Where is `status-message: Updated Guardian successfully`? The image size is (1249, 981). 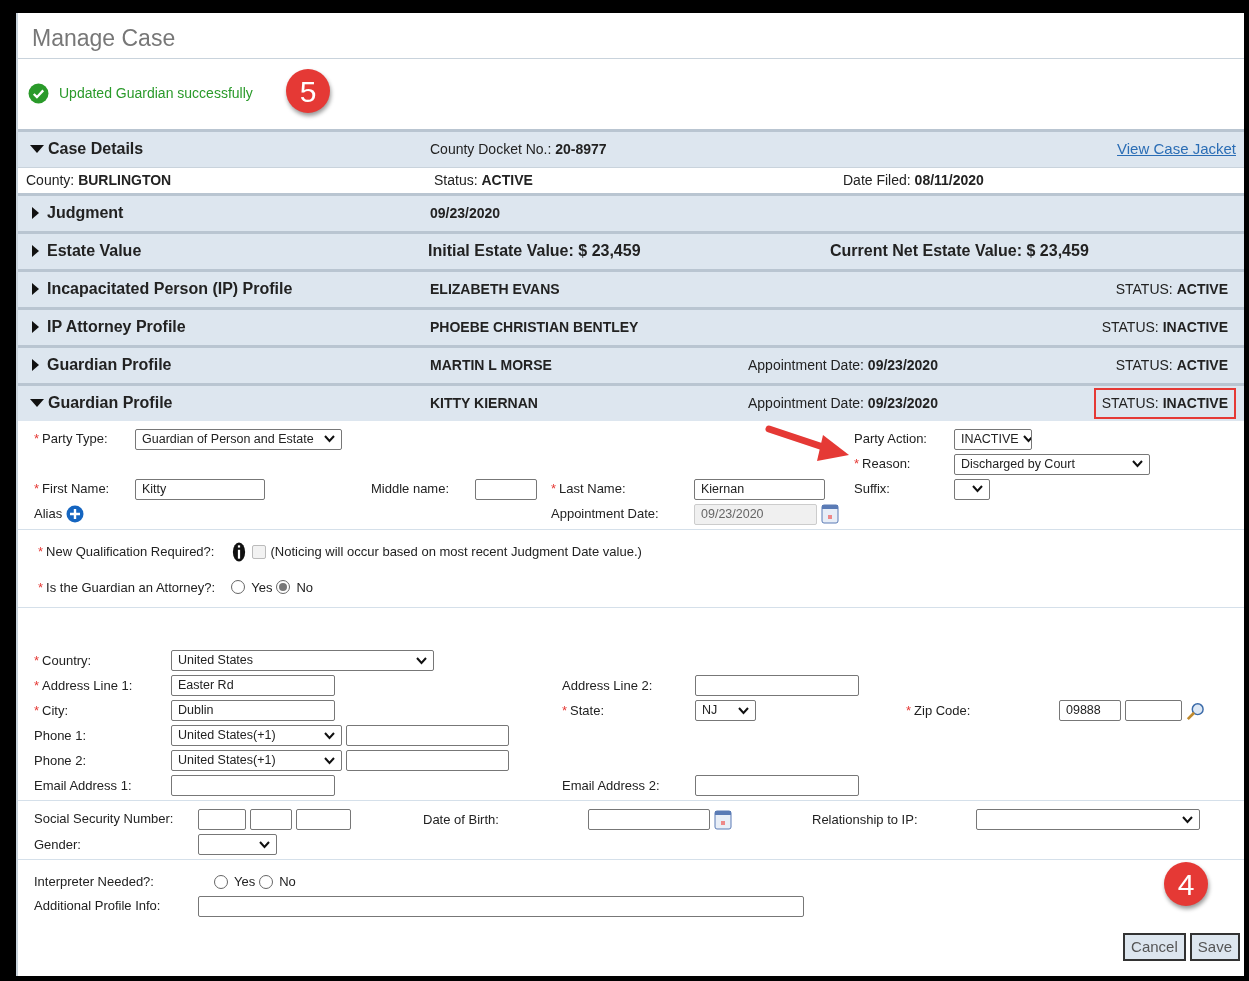
status-message: Updated Guardian successfully is located at coordinates (156, 93).